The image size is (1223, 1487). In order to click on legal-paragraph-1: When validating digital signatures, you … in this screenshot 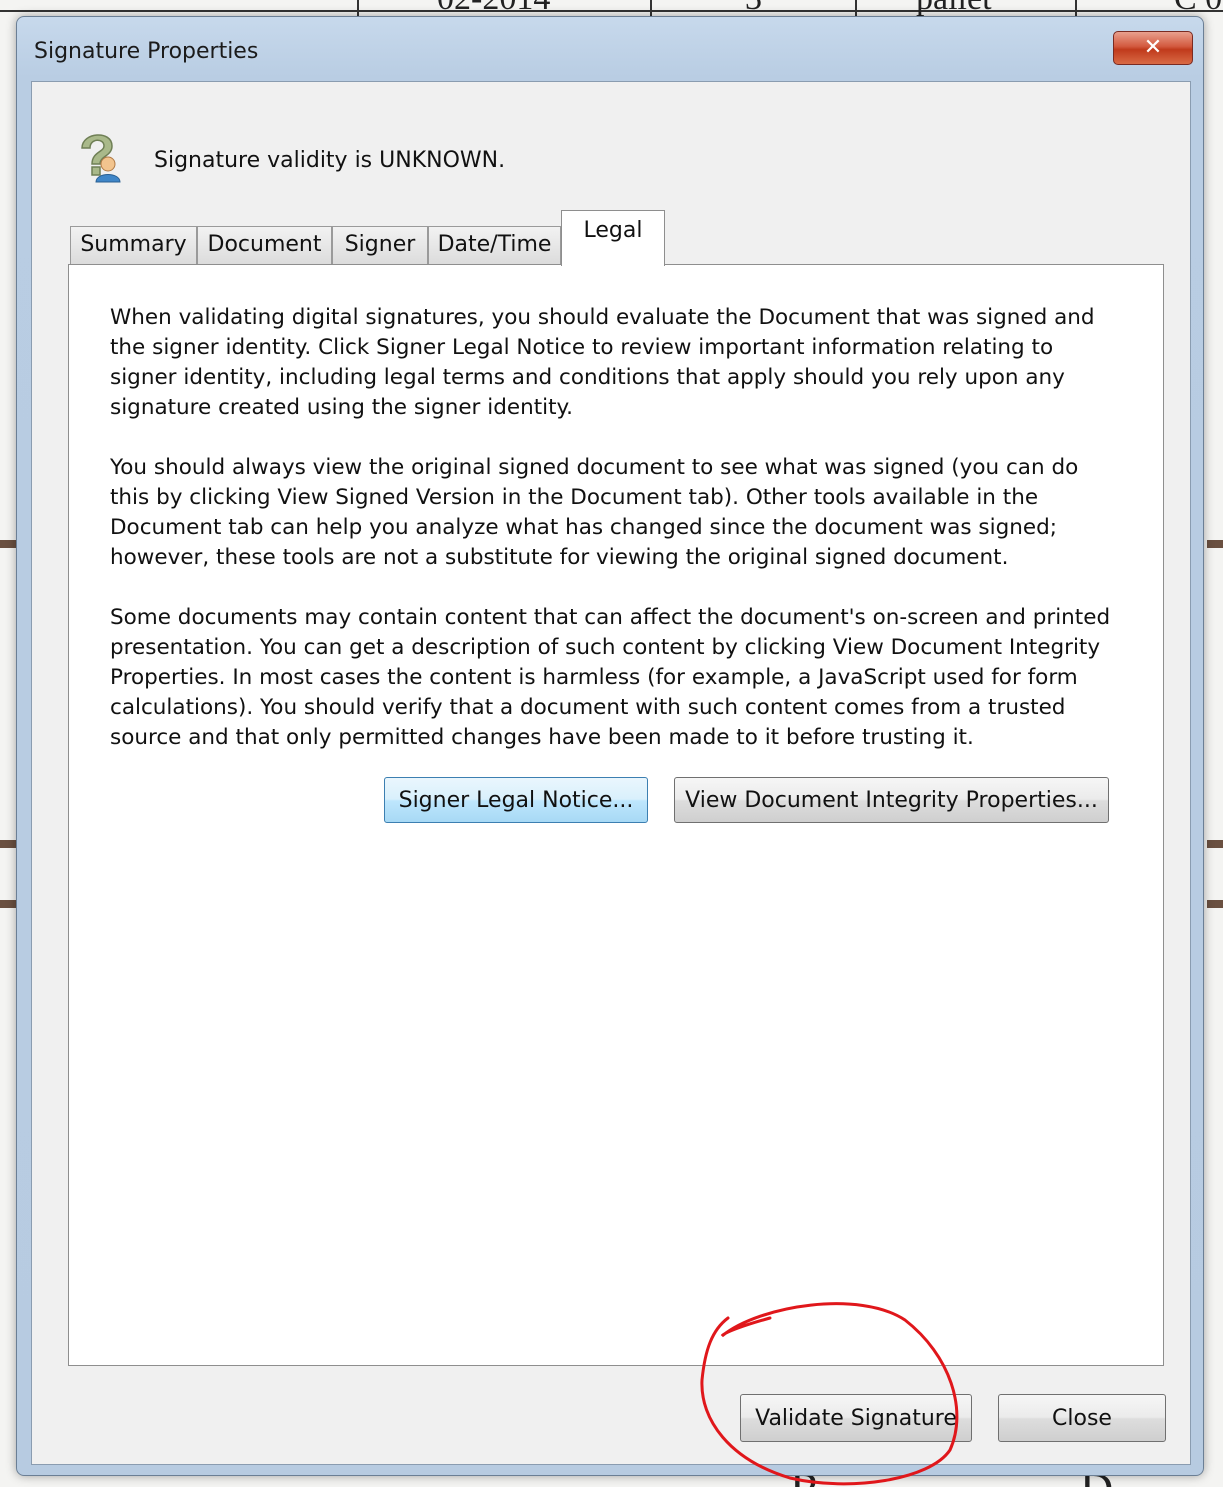, I will do `click(602, 362)`.